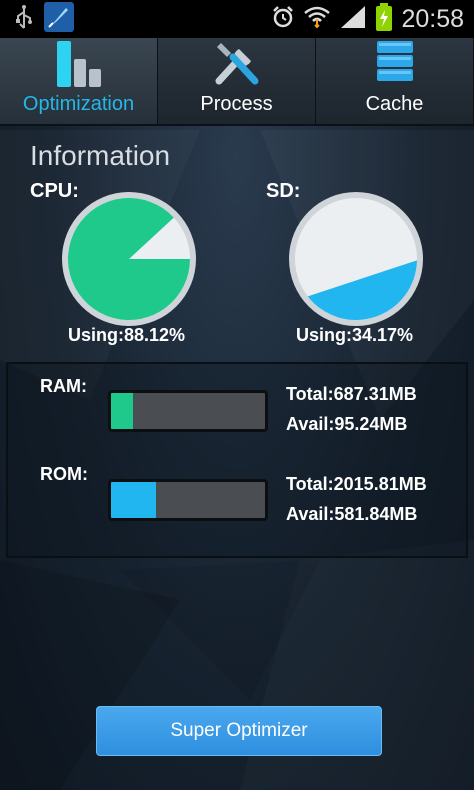  I want to click on alarm-icon, so click(283, 19).